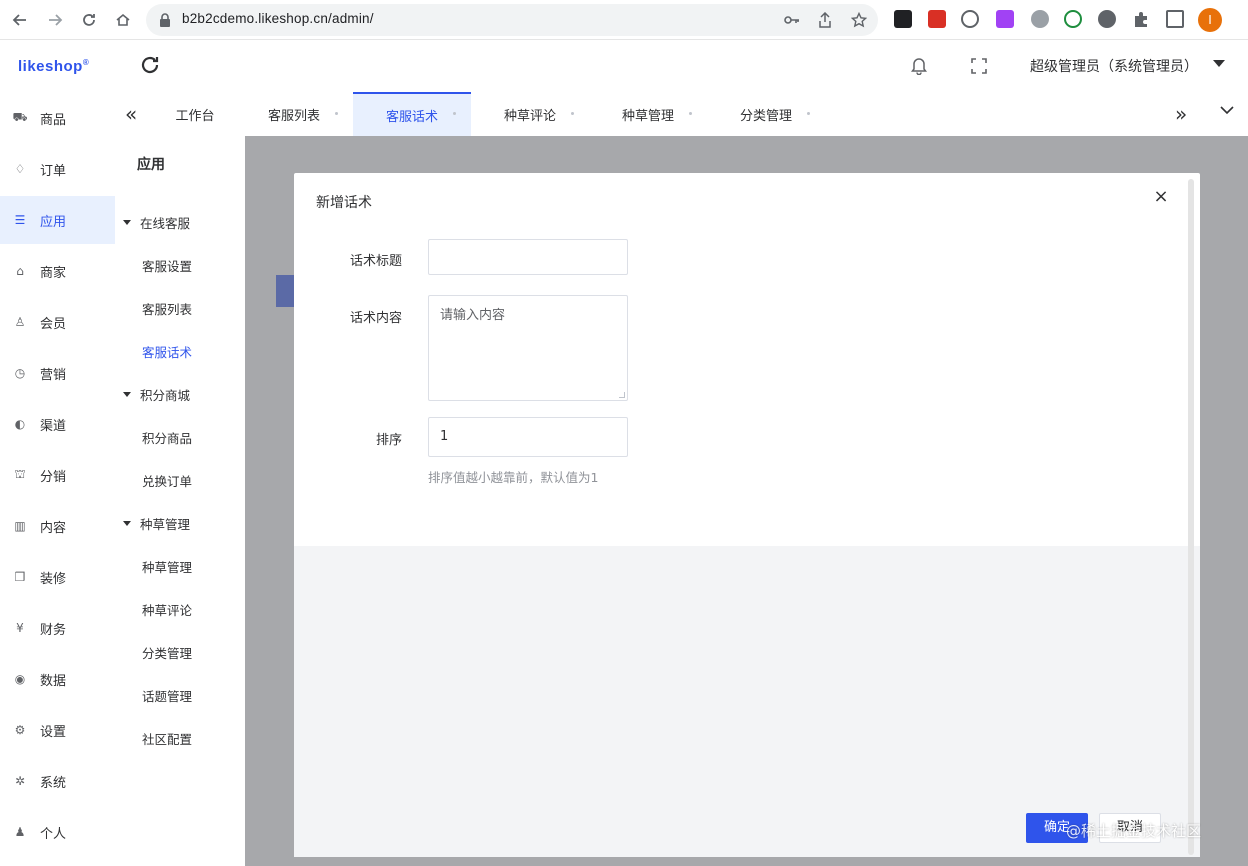  I want to click on tabs-scroll-right-icon: », so click(1181, 114).